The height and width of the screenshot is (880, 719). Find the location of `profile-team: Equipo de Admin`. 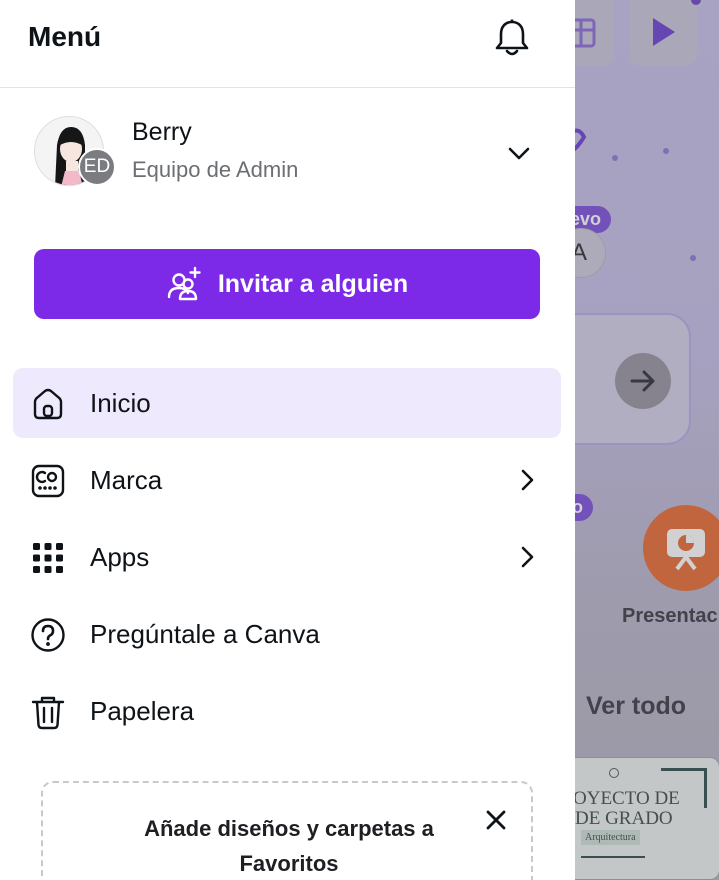

profile-team: Equipo de Admin is located at coordinates (215, 169).